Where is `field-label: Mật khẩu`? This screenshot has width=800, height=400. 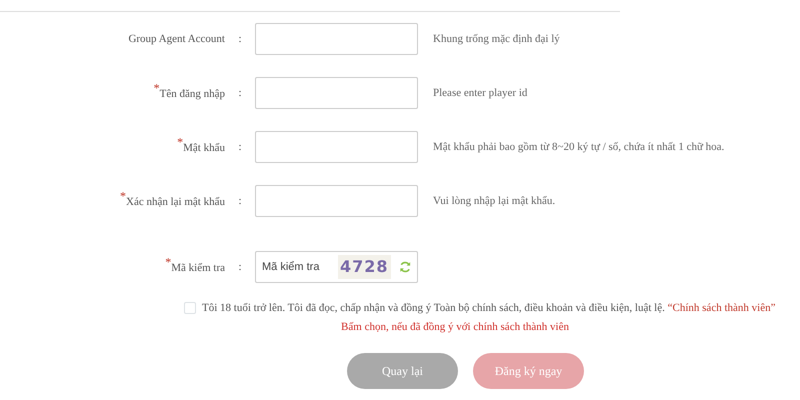
field-label: Mật khẩu is located at coordinates (204, 148).